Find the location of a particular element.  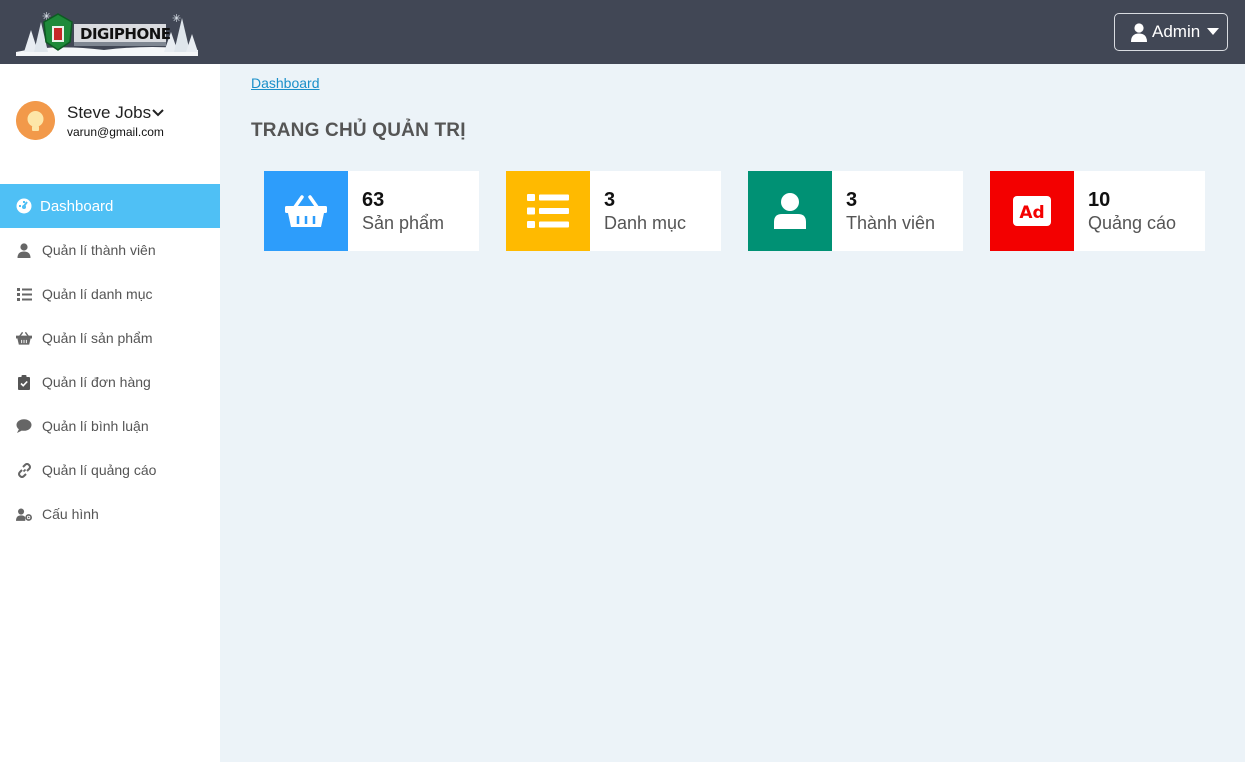

stat-label: Sản phẩm is located at coordinates (403, 223).